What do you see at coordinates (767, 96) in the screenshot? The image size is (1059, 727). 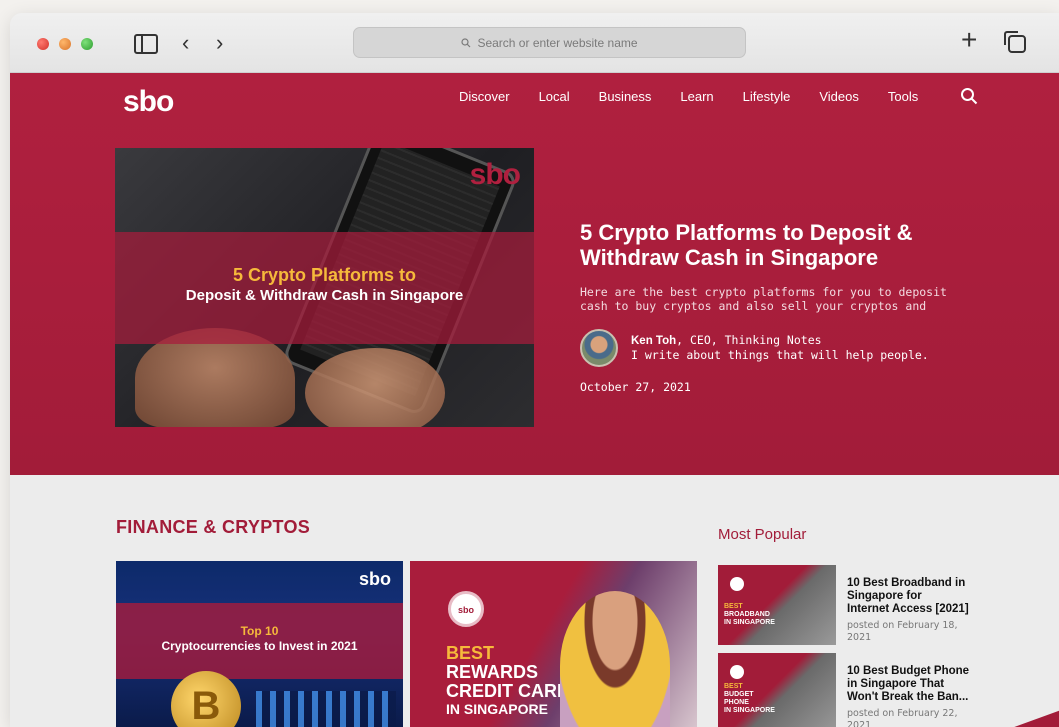 I see `nav-lifestyle: Lifestyle` at bounding box center [767, 96].